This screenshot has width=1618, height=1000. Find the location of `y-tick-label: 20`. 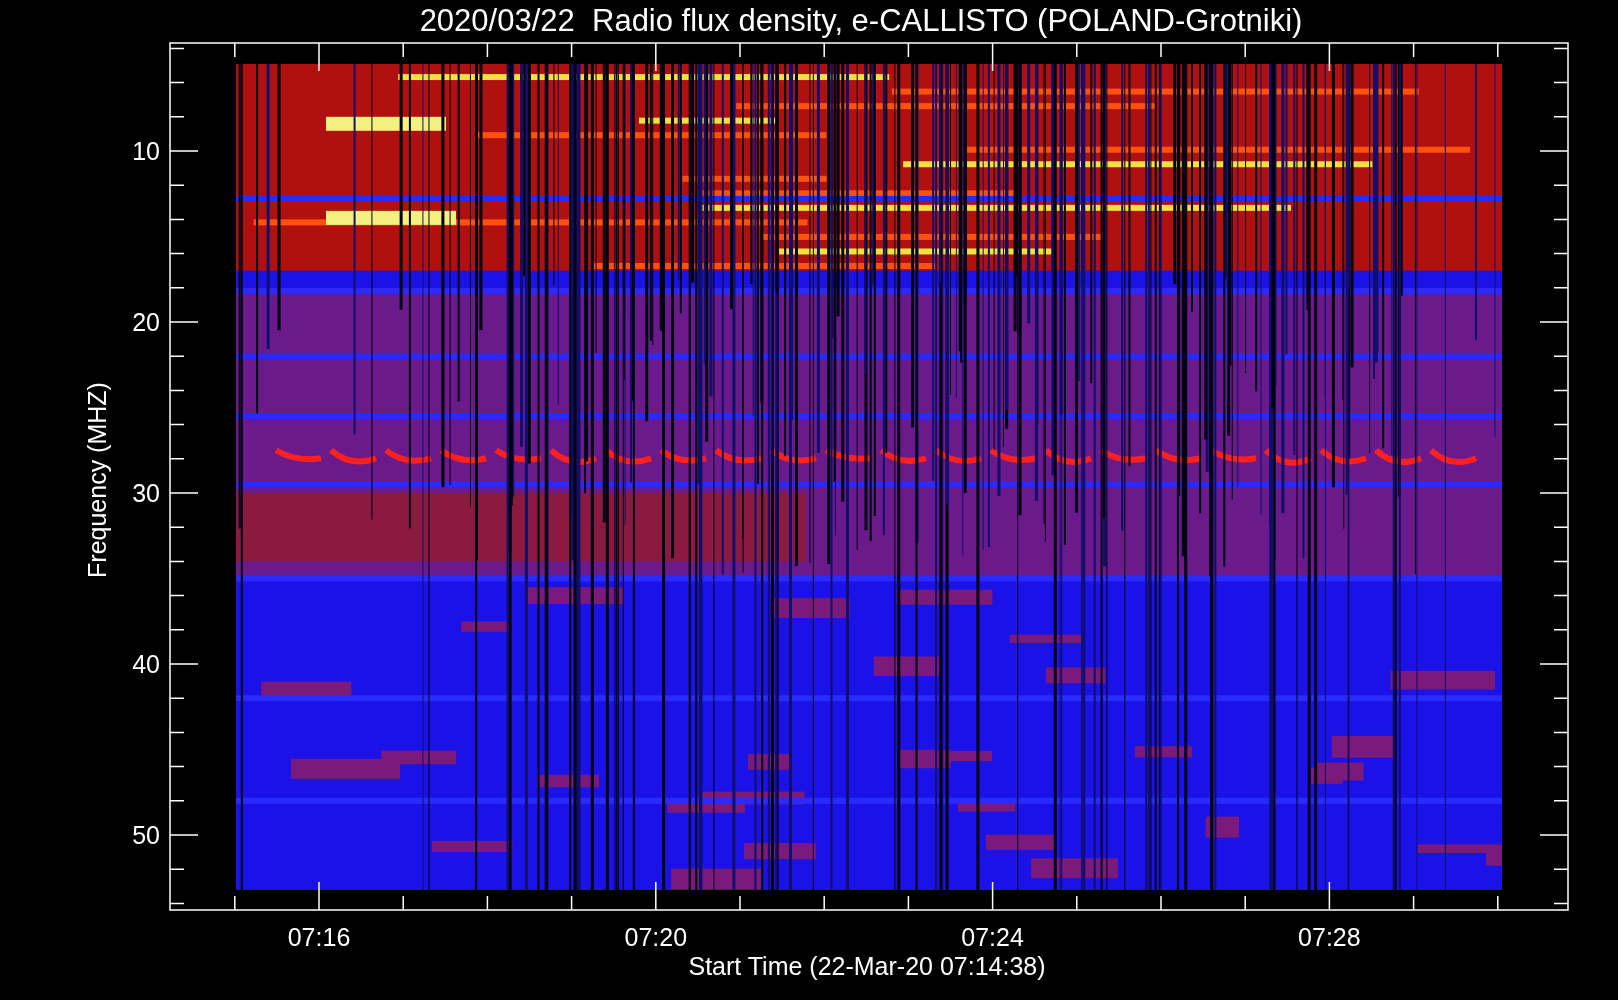

y-tick-label: 20 is located at coordinates (146, 322).